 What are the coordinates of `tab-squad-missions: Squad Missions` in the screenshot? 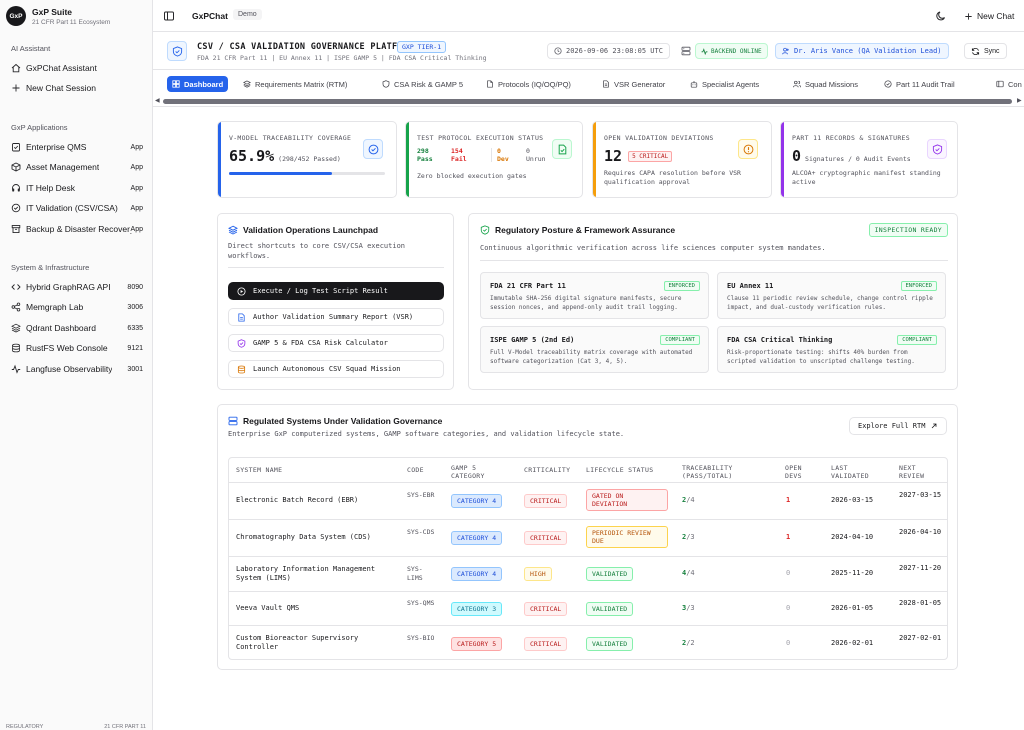 It's located at (825, 84).